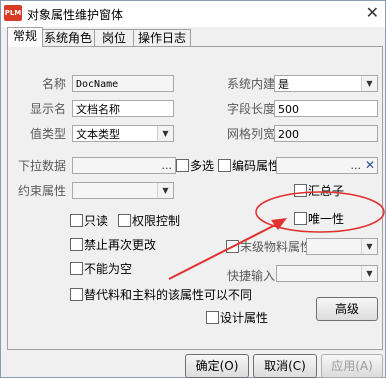  I want to click on tab-operation-log: 操作日志, so click(162, 37).